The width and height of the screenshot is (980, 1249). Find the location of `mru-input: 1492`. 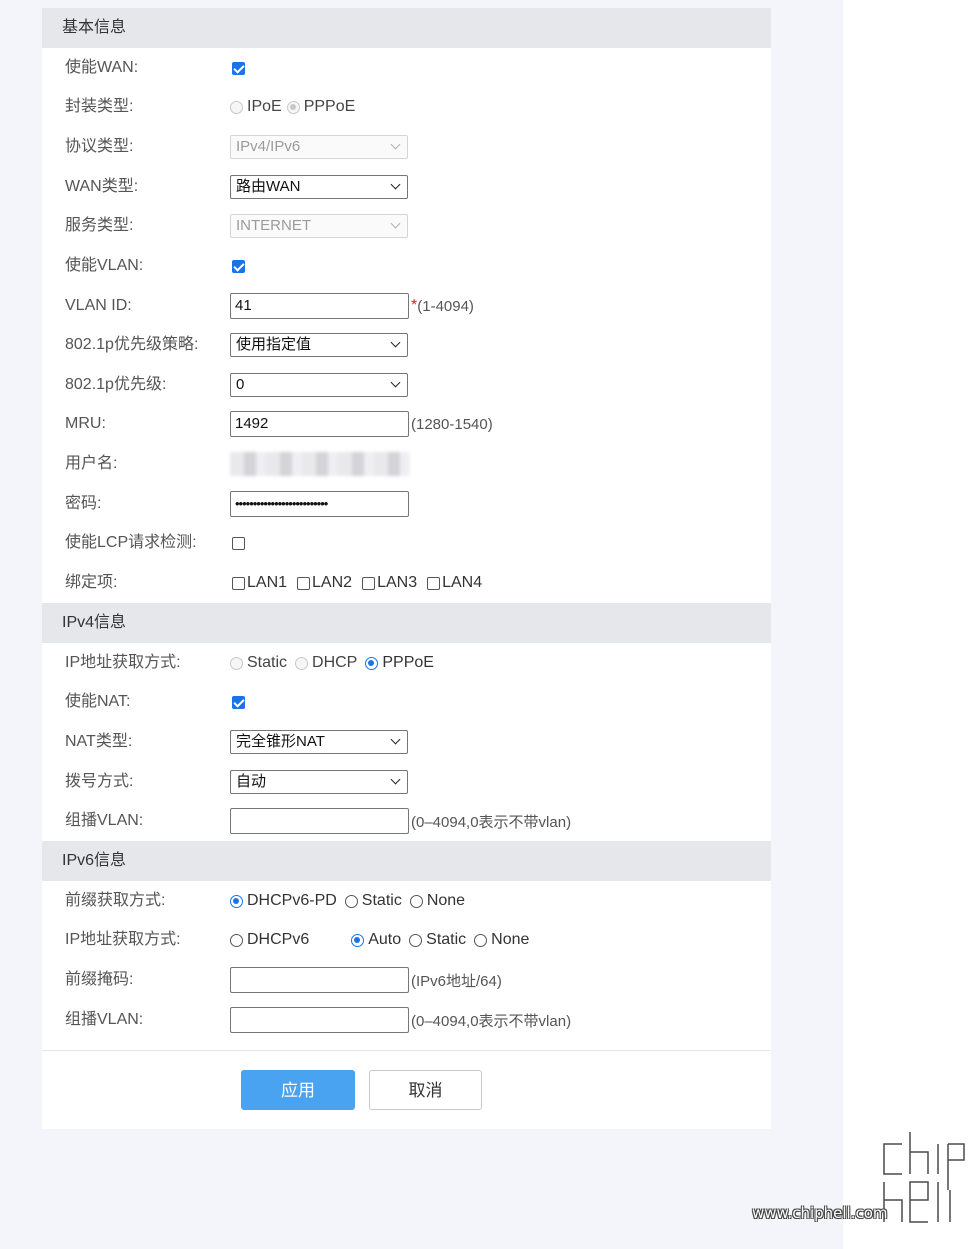

mru-input: 1492 is located at coordinates (319, 424).